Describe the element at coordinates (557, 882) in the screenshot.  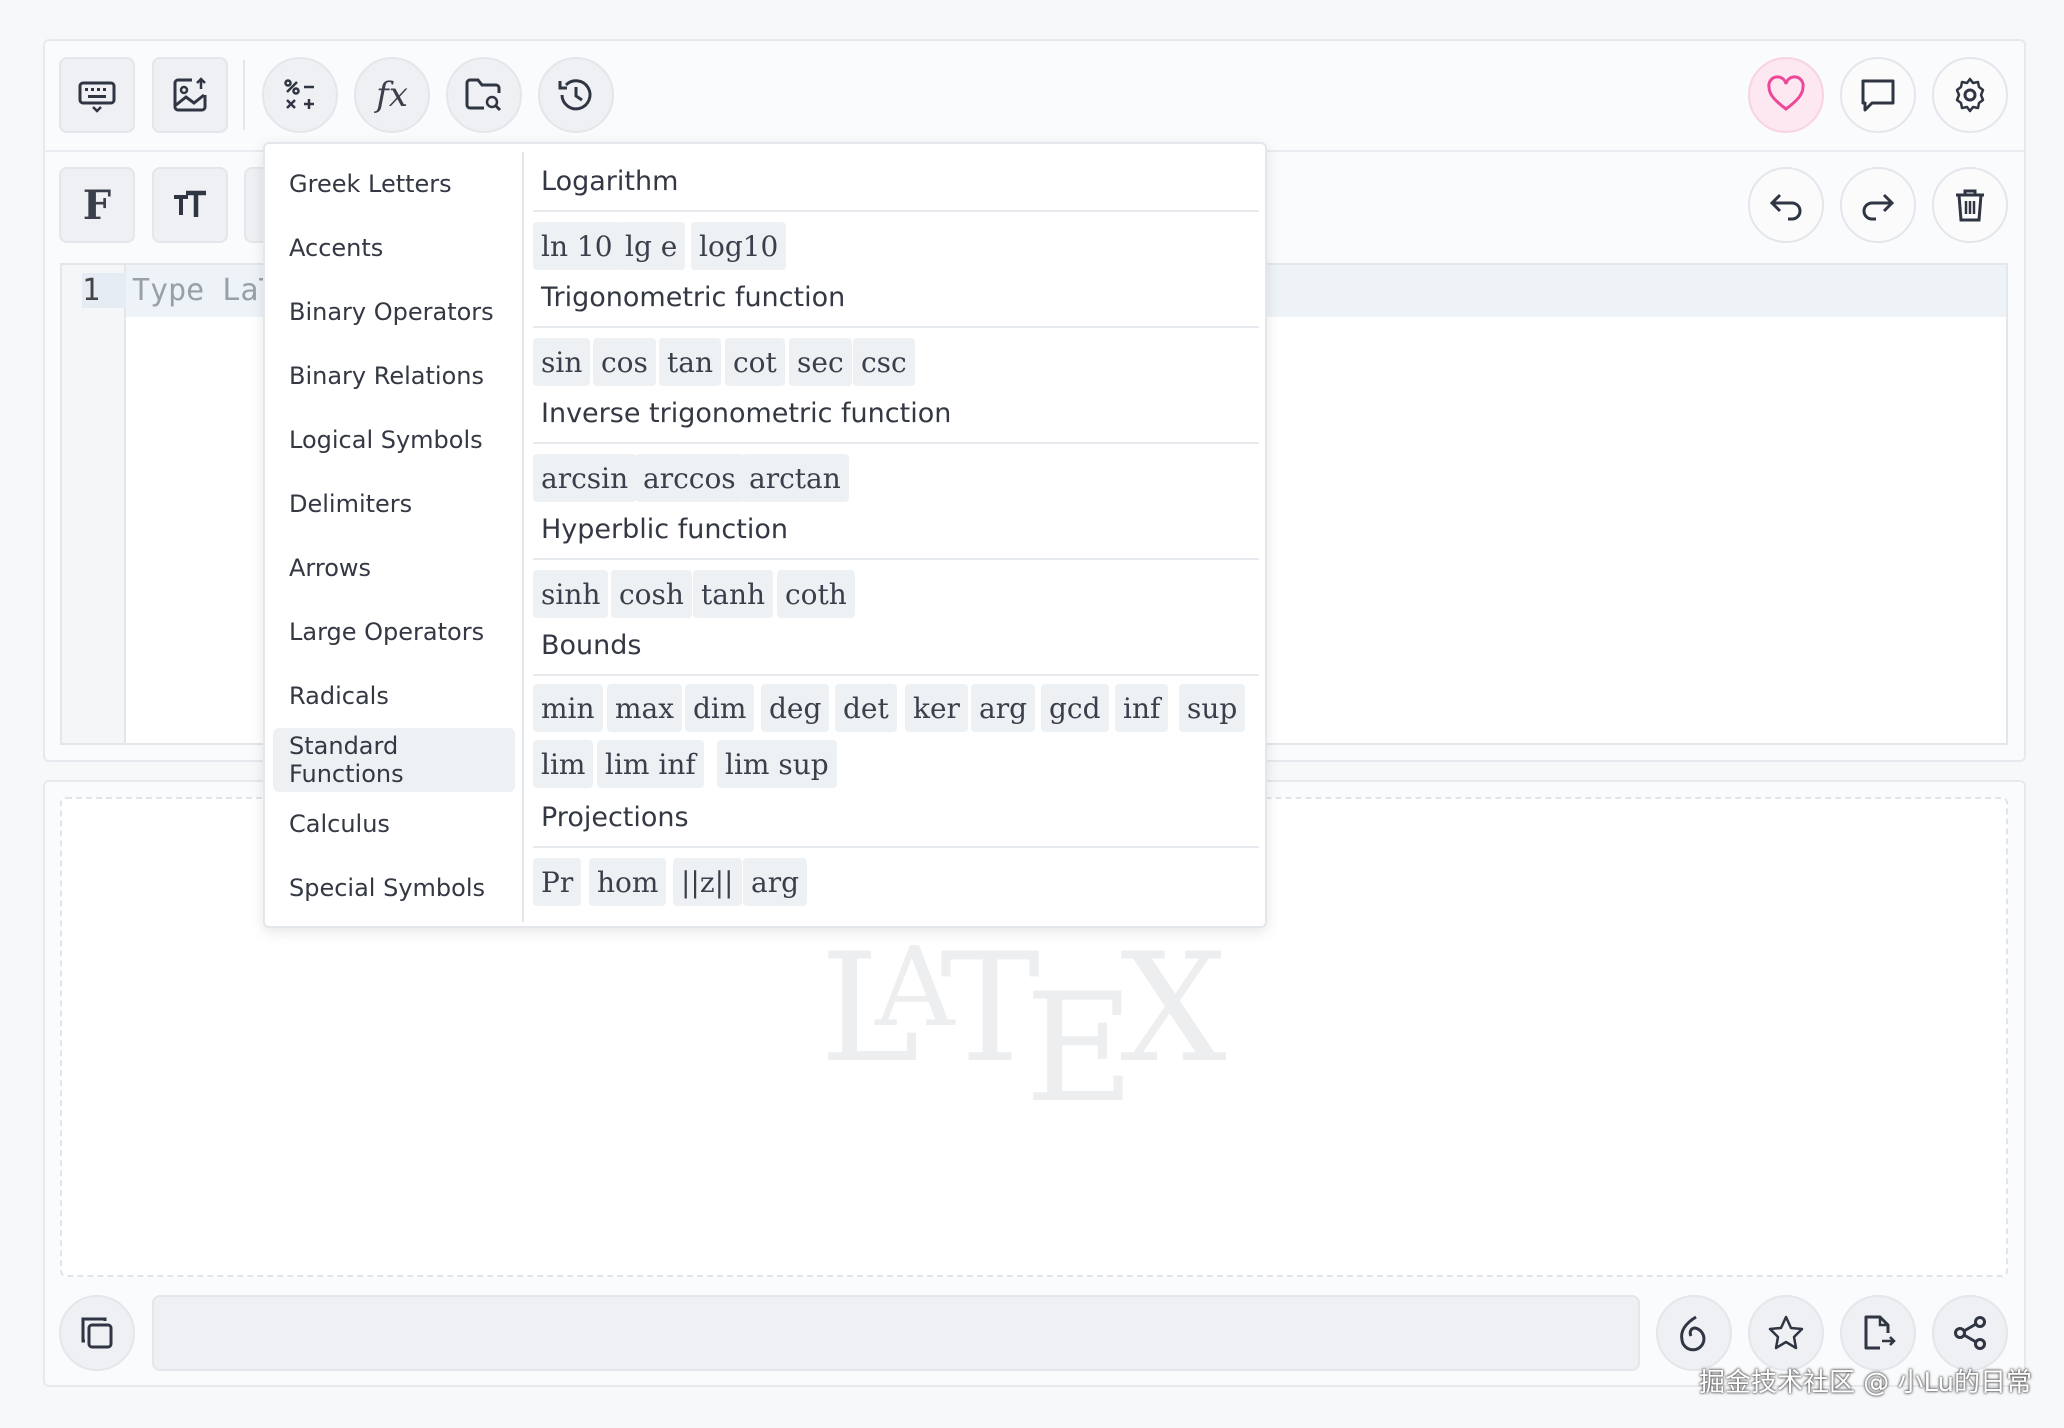
I see `symbol-pr: Pr` at that location.